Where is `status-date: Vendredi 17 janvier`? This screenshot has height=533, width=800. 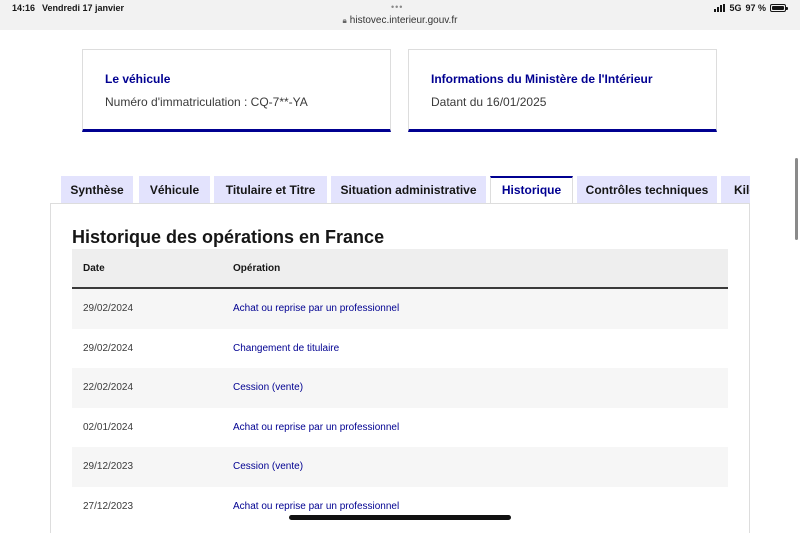 status-date: Vendredi 17 janvier is located at coordinates (83, 8).